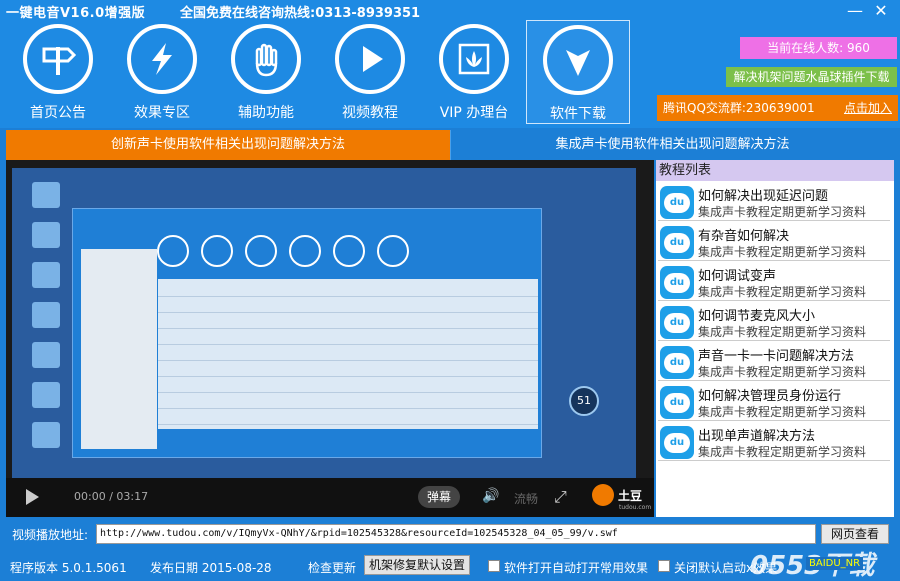 This screenshot has width=900, height=581. I want to click on tutorial-title: 如何调试变声, so click(737, 276).